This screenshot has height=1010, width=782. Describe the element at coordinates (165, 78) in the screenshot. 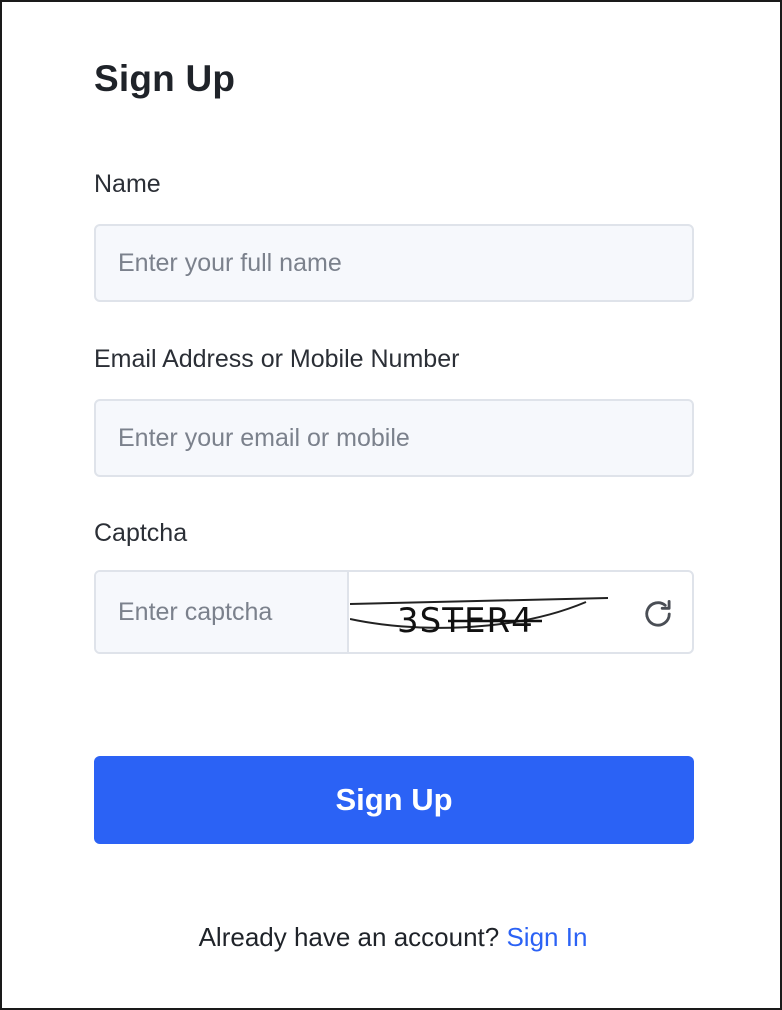

I see `page-title: Sign Up` at that location.